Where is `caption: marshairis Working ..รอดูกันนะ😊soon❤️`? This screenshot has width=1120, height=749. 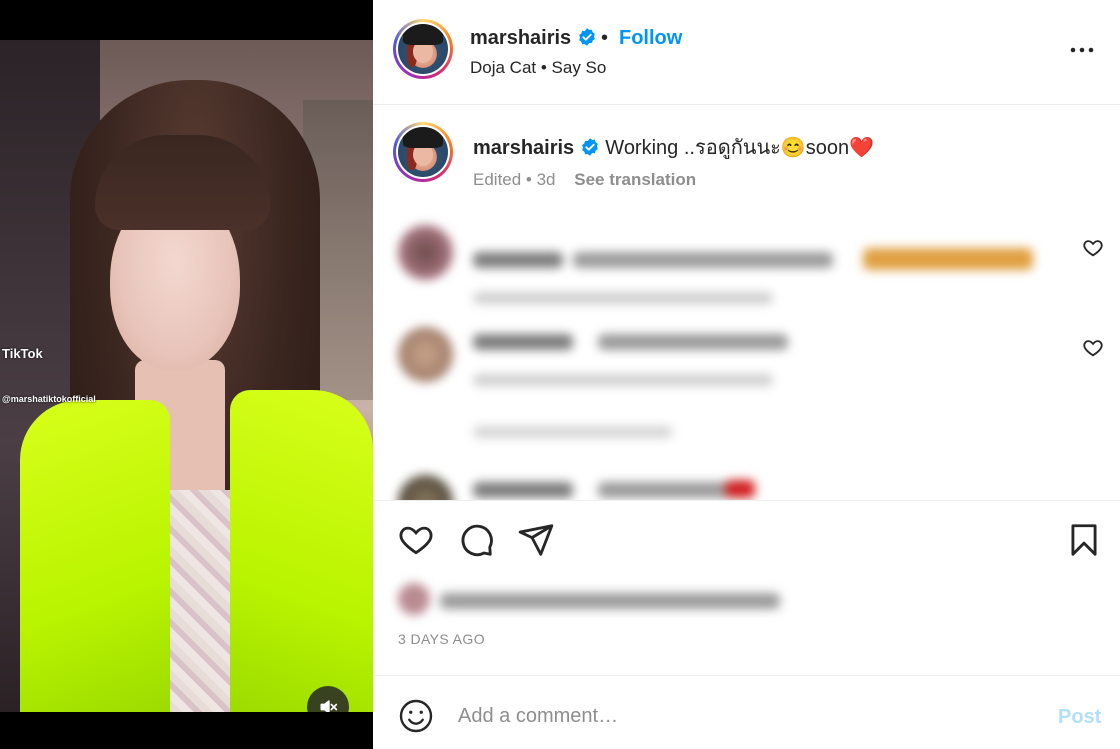
caption: marshairis Working ..รอดูกันนะ😊soon❤️ is located at coordinates (673, 147).